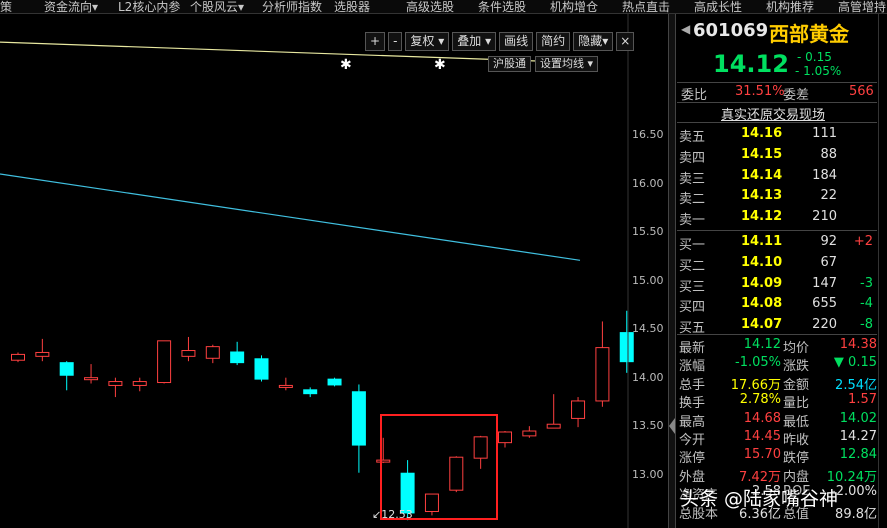 The image size is (887, 528). I want to click on stat-label: 跌停, so click(796, 459).